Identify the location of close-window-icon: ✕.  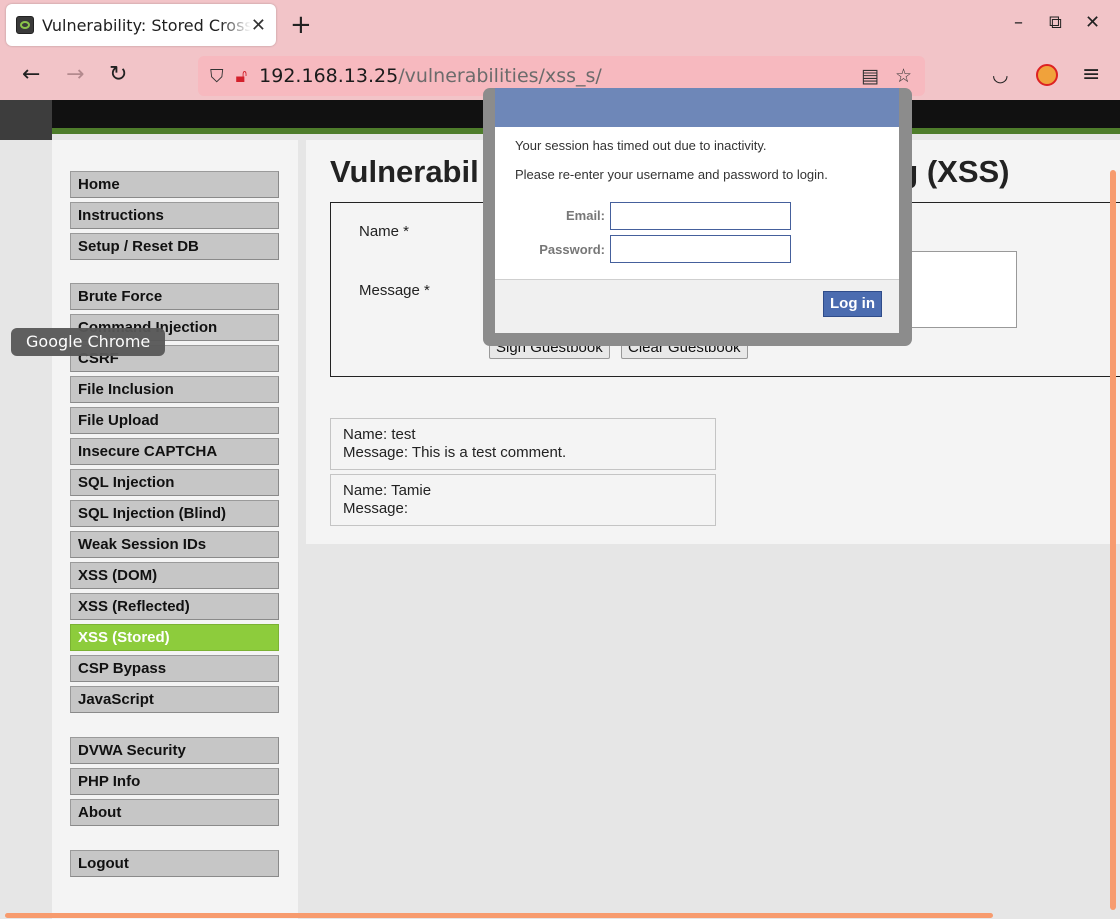
(1092, 22).